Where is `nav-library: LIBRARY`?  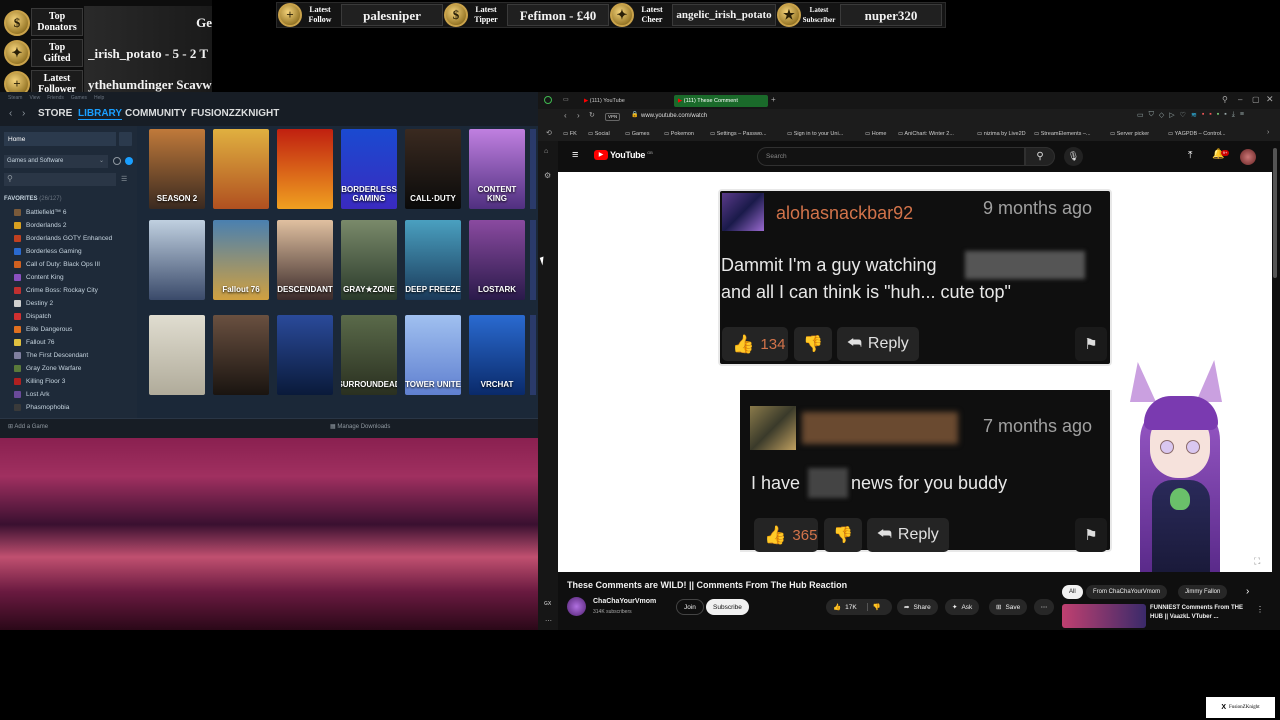 nav-library: LIBRARY is located at coordinates (100, 114).